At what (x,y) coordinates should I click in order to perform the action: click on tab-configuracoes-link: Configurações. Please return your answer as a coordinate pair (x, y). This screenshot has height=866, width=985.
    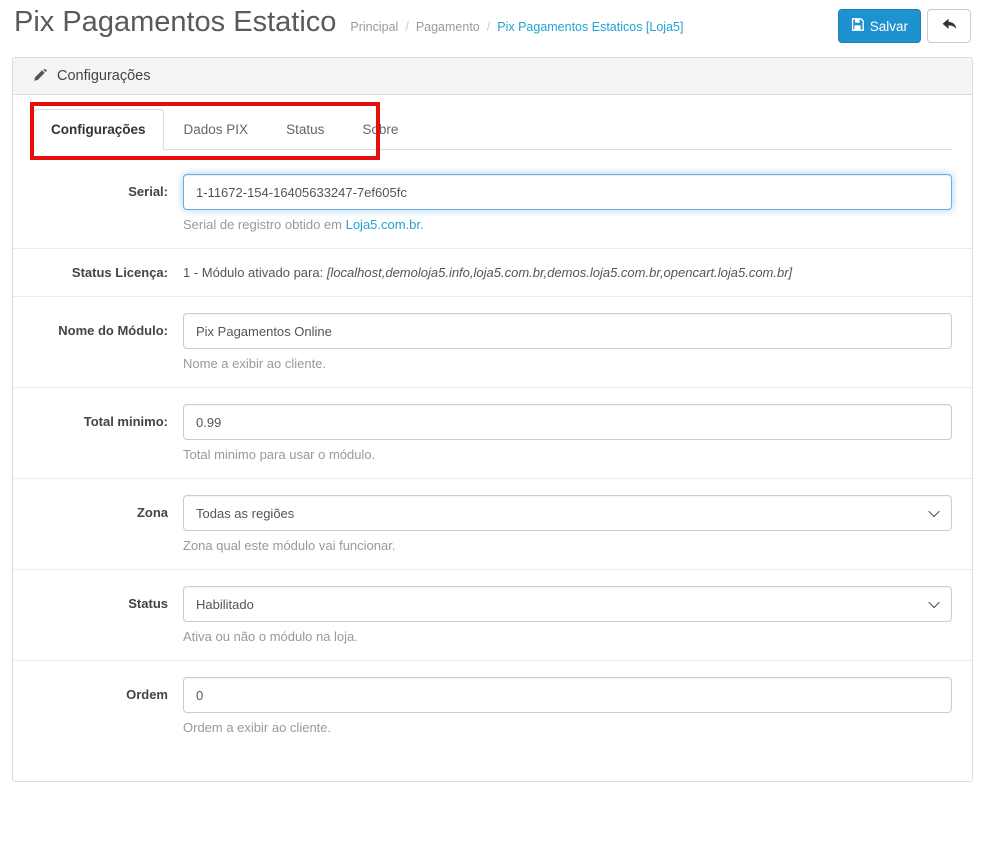
    Looking at the image, I should click on (98, 129).